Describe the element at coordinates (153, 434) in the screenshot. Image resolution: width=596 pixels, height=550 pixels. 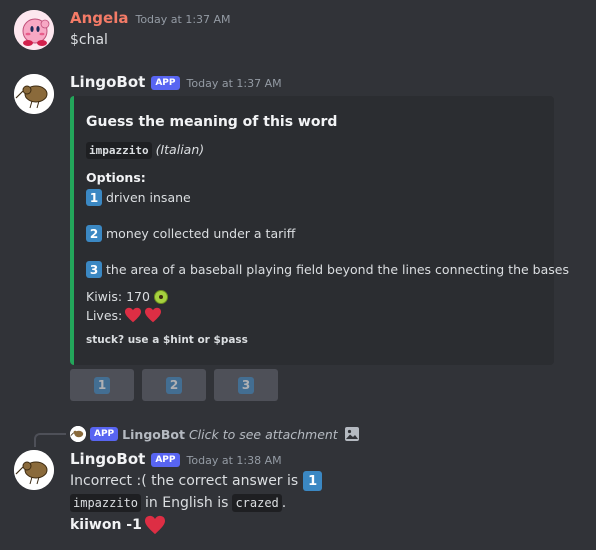
I see `reply-author: LingoBot` at that location.